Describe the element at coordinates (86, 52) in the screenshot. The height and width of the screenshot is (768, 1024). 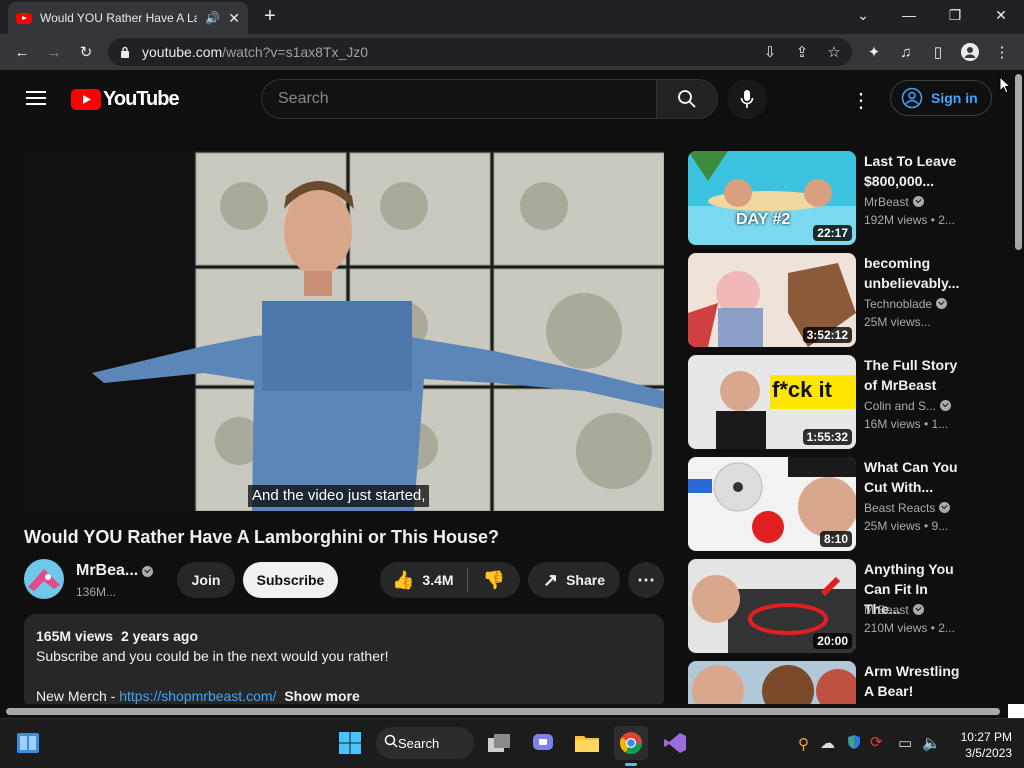
I see `reload-button: ↻` at that location.